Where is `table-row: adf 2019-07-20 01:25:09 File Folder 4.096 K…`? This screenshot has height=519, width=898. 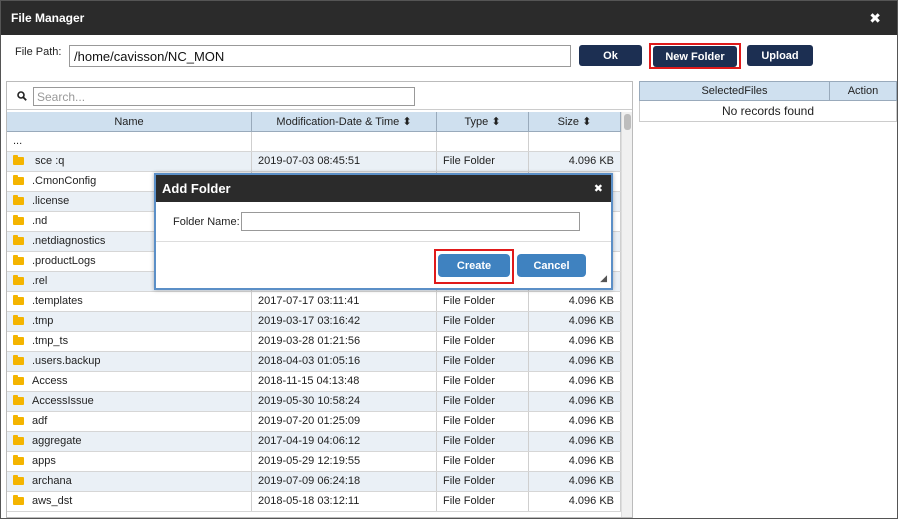 table-row: adf 2019-07-20 01:25:09 File Folder 4.096 K… is located at coordinates (314, 422).